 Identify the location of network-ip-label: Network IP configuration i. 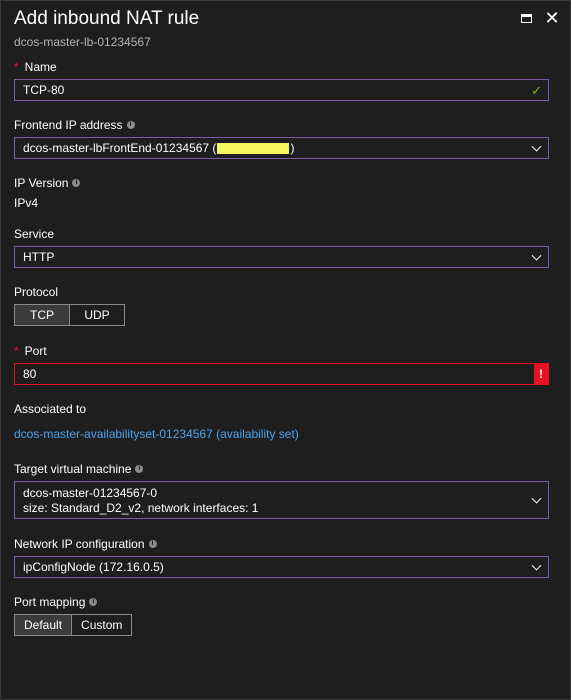
(281, 544).